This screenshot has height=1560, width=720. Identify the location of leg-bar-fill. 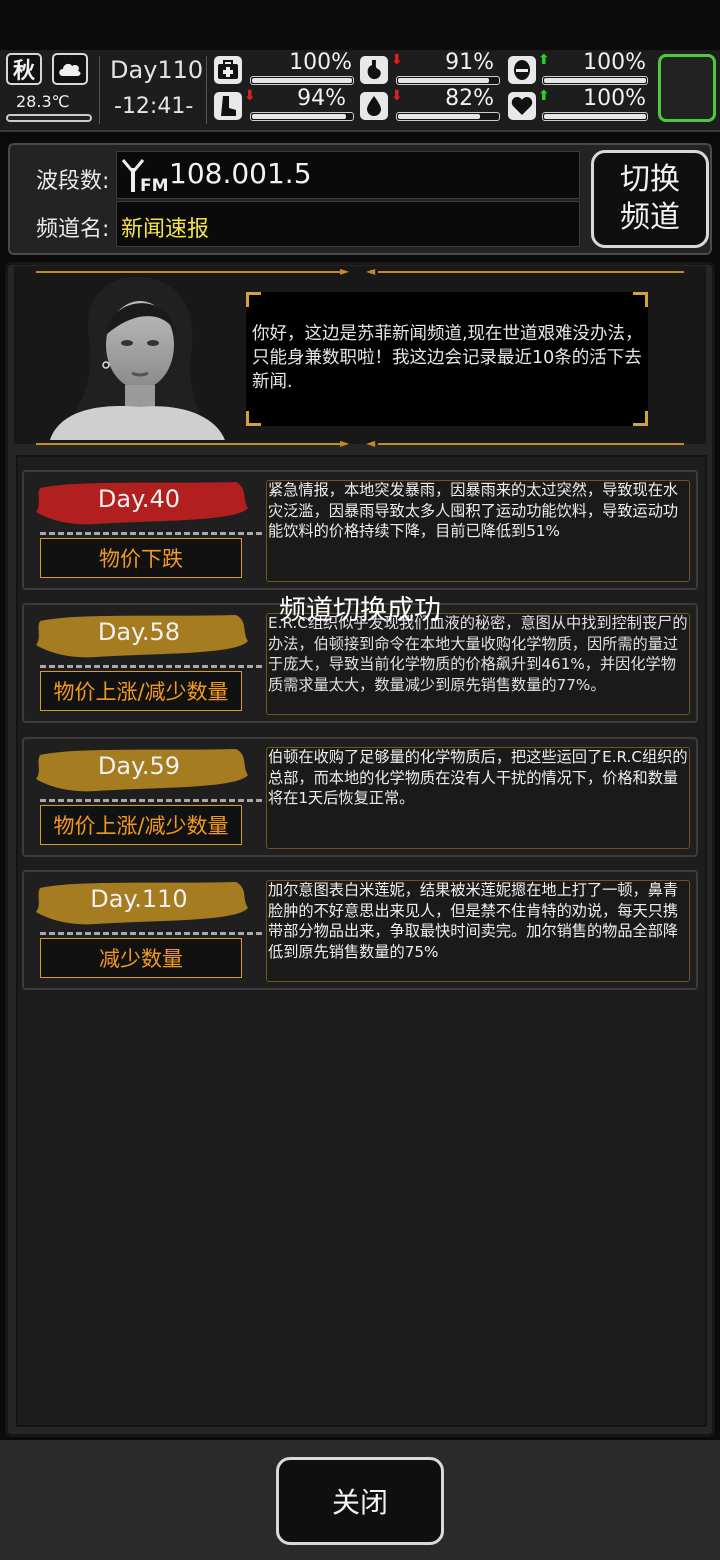
(299, 116).